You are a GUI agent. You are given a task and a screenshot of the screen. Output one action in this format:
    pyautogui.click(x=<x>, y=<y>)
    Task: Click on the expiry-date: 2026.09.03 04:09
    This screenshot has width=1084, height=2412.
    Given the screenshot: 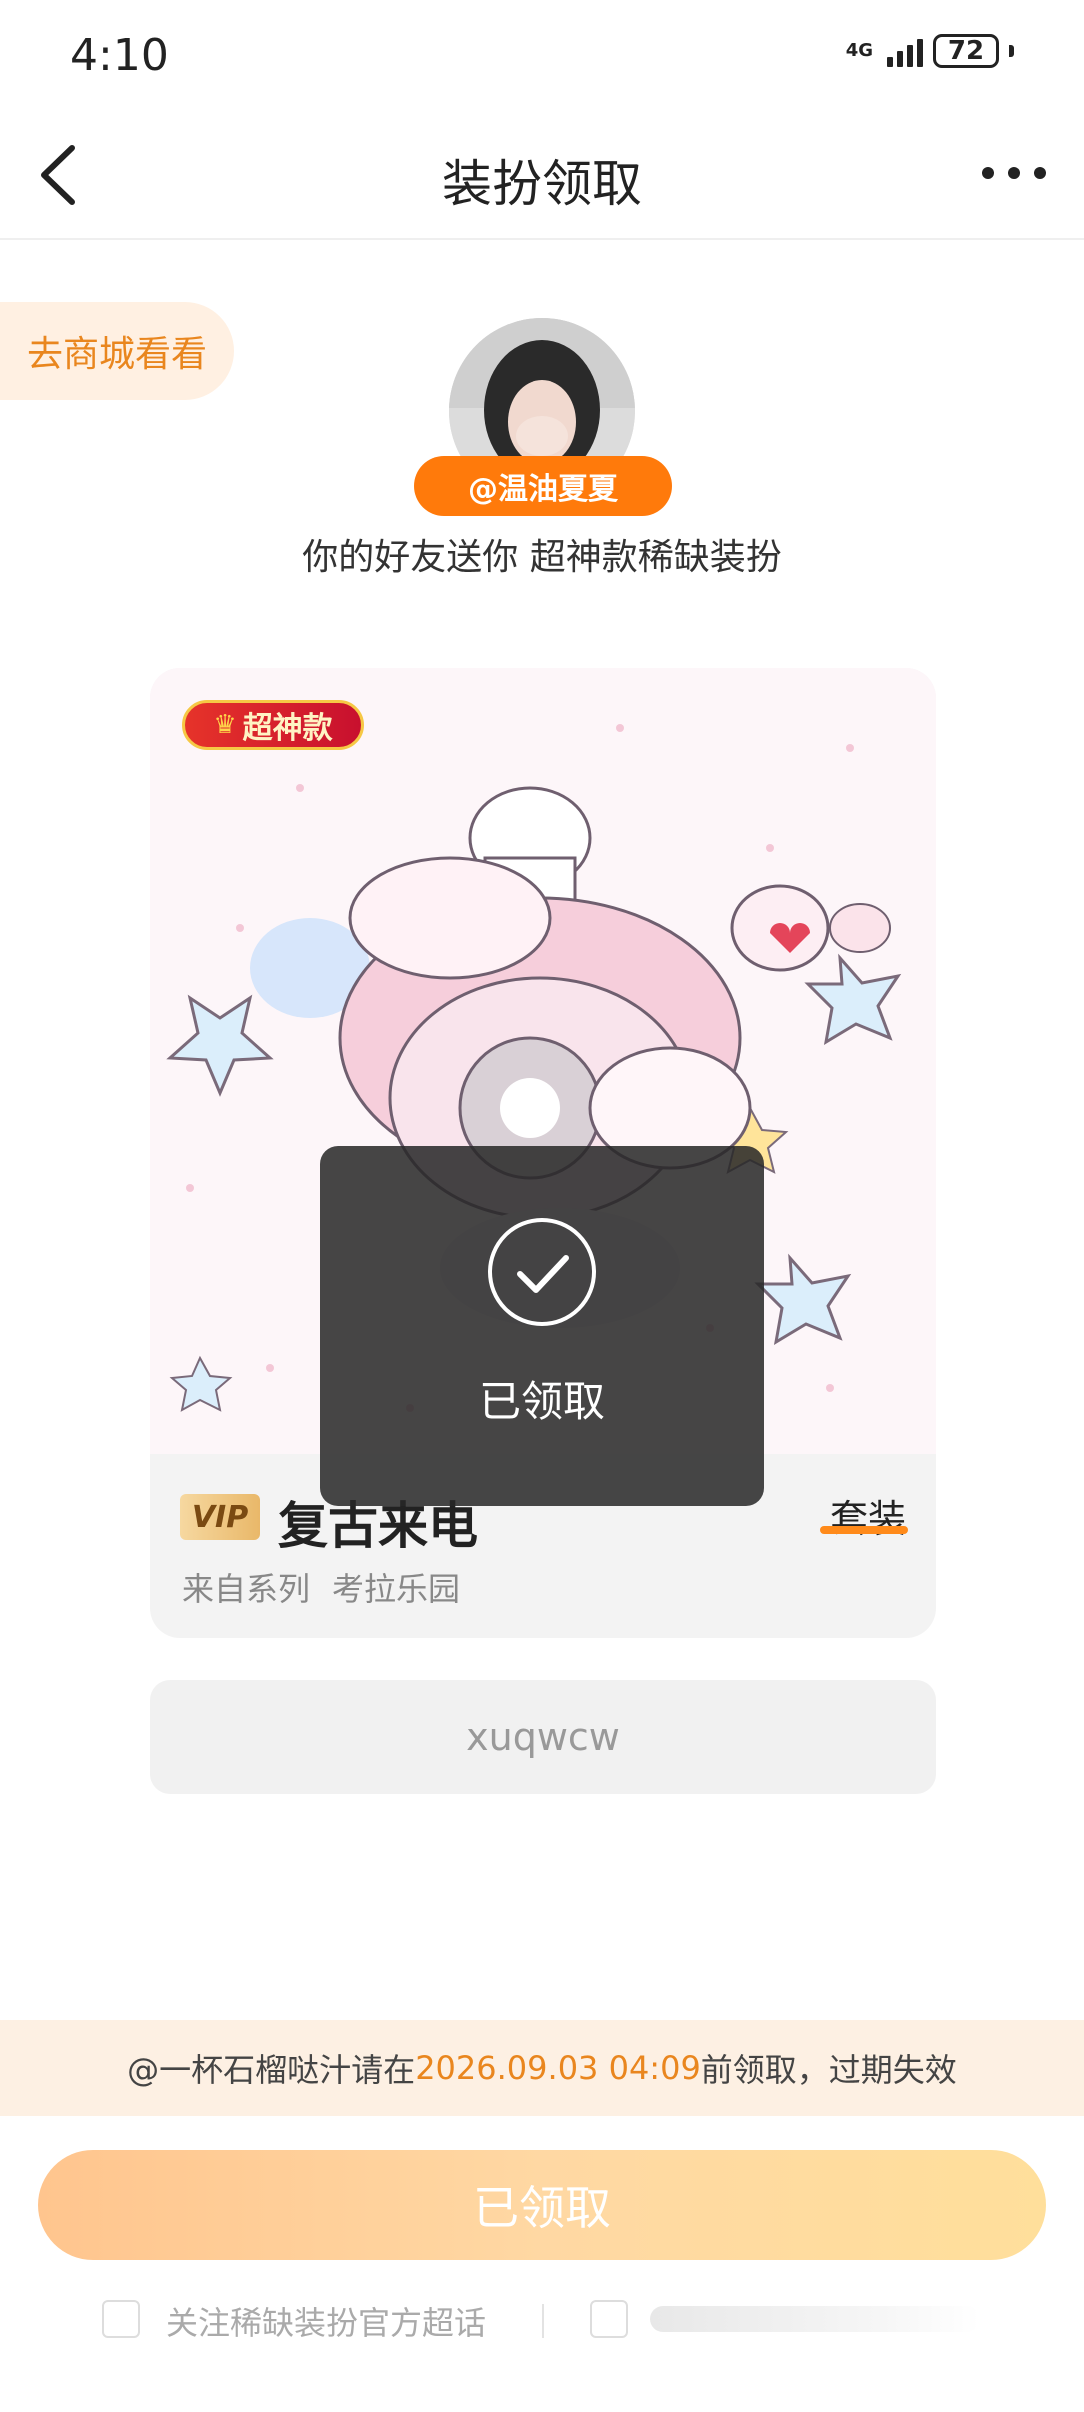 What is the action you would take?
    pyautogui.click(x=558, y=2068)
    